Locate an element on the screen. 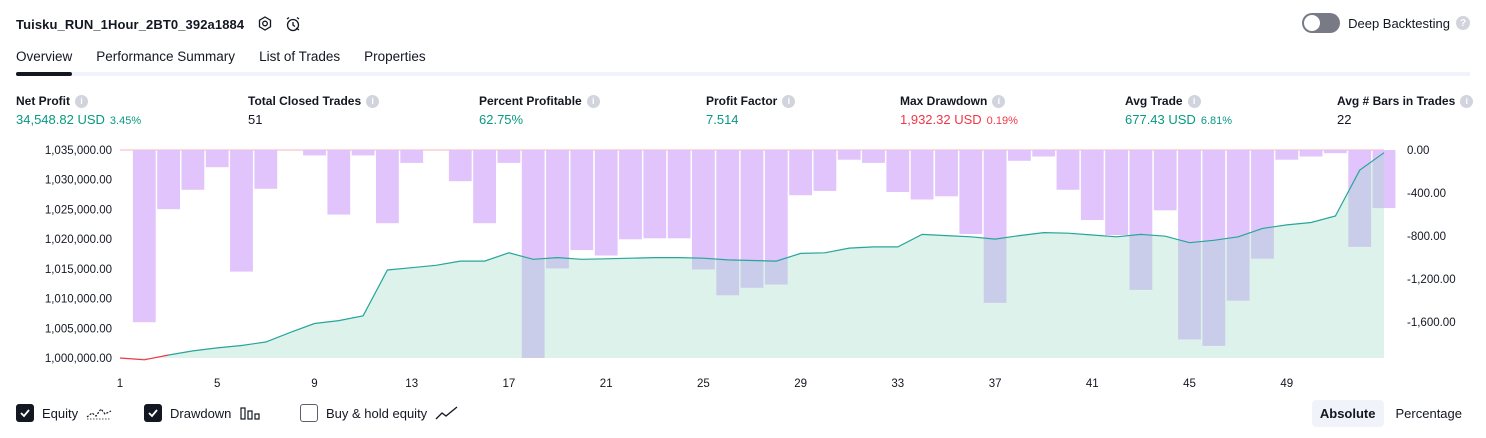 The height and width of the screenshot is (438, 1486). y-right-tick-label: -800.00 is located at coordinates (1426, 237).